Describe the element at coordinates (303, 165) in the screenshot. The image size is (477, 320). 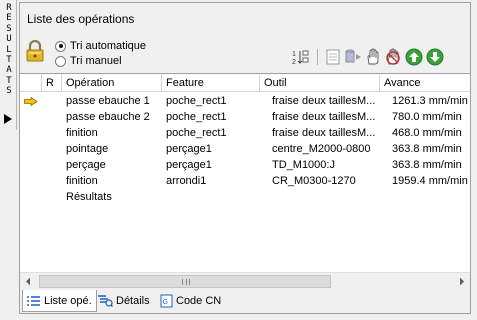
I see `tool-cell: TD_M1000:J` at that location.